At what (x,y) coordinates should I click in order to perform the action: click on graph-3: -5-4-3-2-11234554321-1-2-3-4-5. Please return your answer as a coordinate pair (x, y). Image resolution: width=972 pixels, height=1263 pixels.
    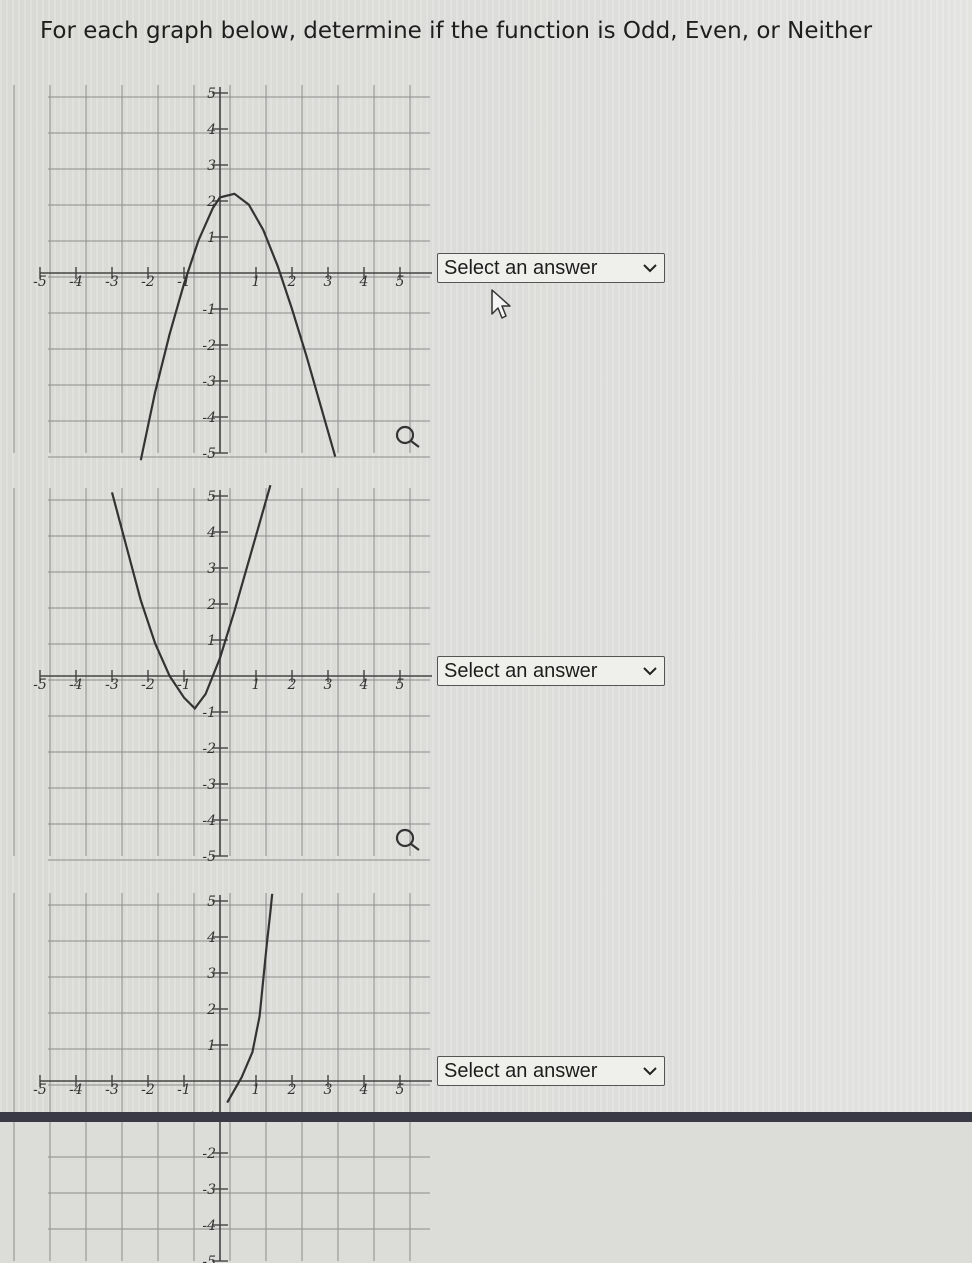
    Looking at the image, I should click on (222, 1078).